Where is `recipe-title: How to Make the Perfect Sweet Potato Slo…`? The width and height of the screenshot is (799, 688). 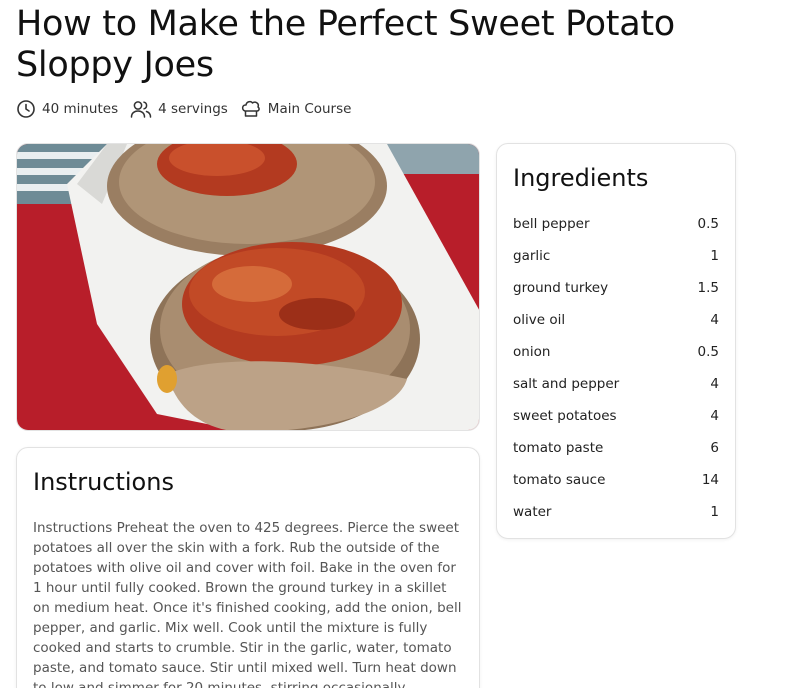 recipe-title: How to Make the Perfect Sweet Potato Slo… is located at coordinates (345, 44).